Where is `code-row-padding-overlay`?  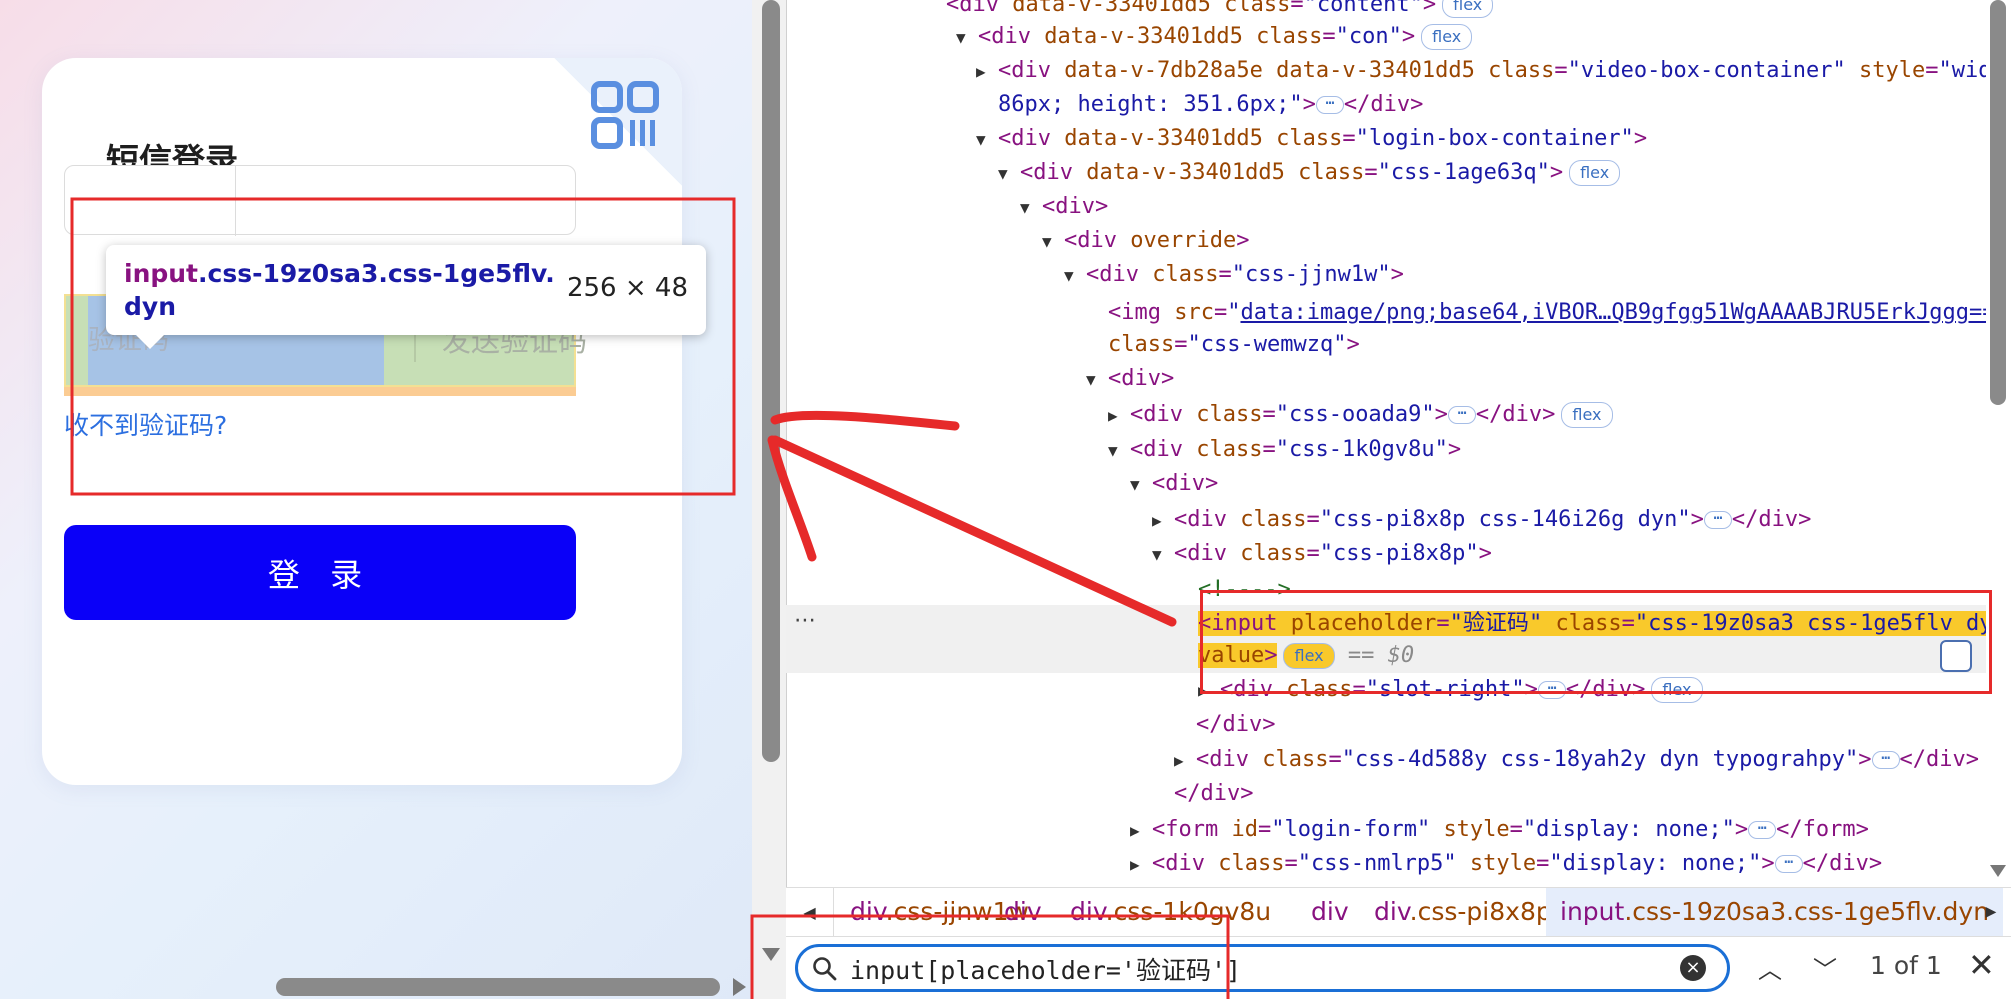 code-row-padding-overlay is located at coordinates (320, 391).